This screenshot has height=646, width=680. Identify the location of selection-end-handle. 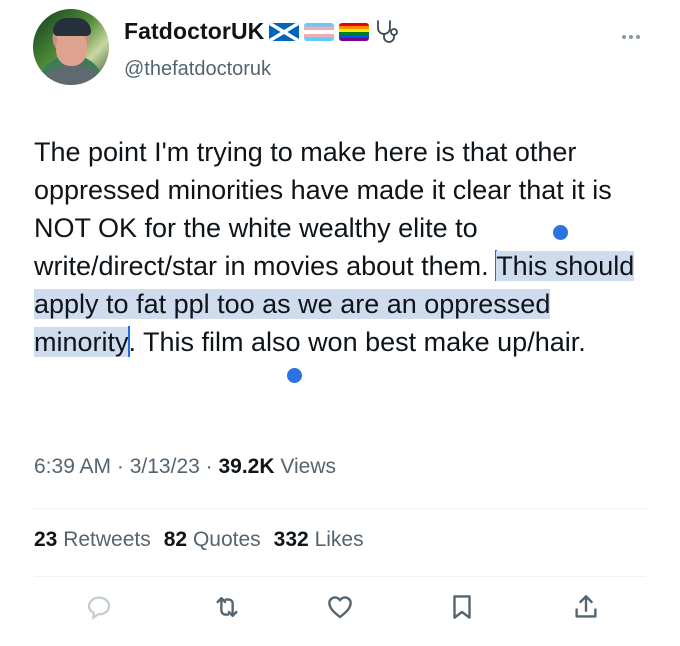
(294, 375).